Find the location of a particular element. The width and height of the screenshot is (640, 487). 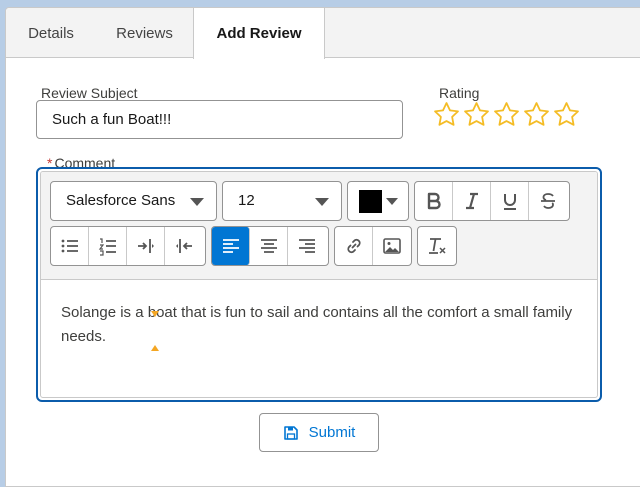

text-color-picker is located at coordinates (378, 201).